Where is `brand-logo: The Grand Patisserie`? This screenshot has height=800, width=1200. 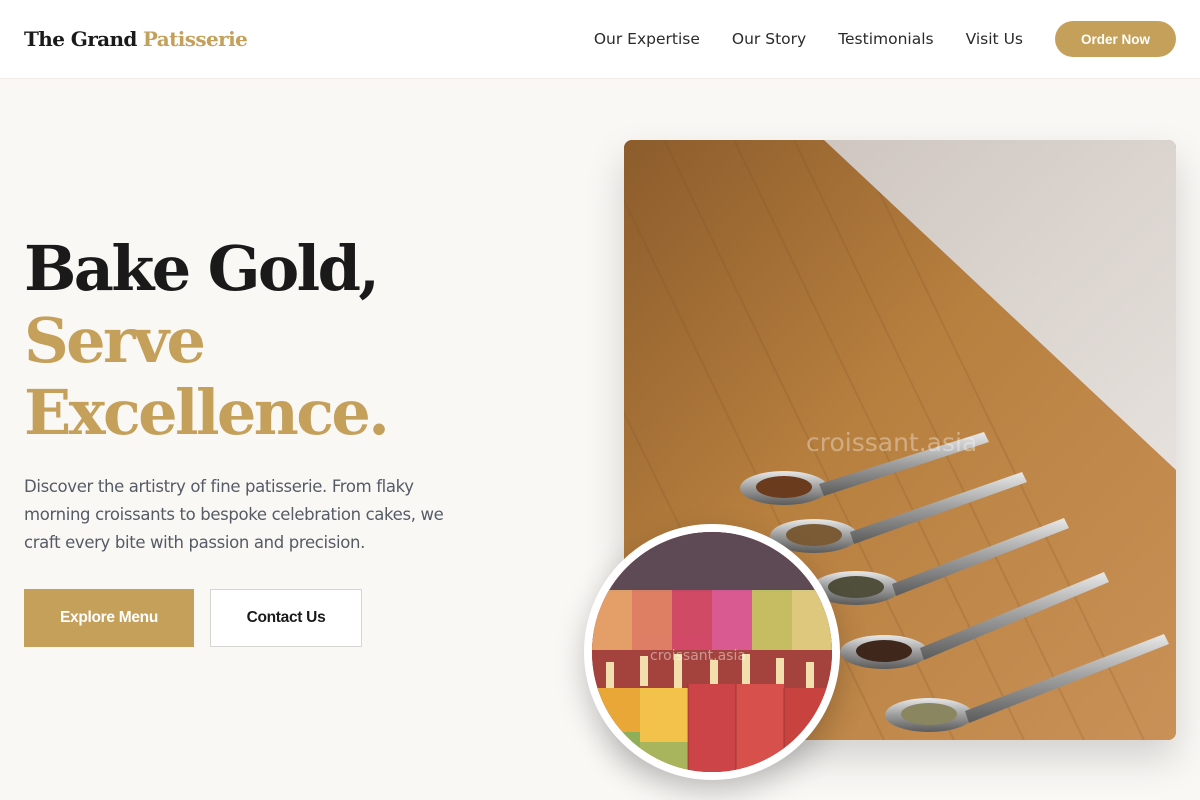
brand-logo: The Grand Patisserie is located at coordinates (136, 39).